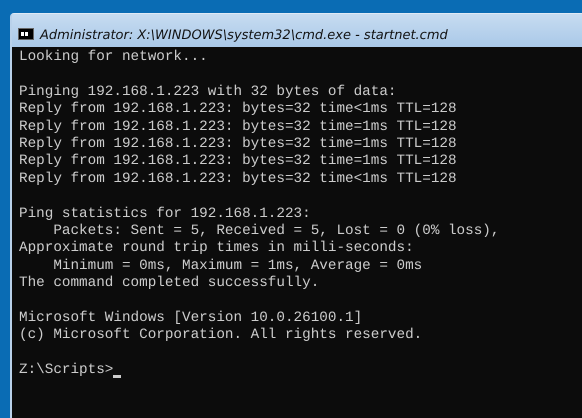  I want to click on console-line: Minimum = 0ms, Maximum = 1ms, Average = 0ms, so click(238, 267).